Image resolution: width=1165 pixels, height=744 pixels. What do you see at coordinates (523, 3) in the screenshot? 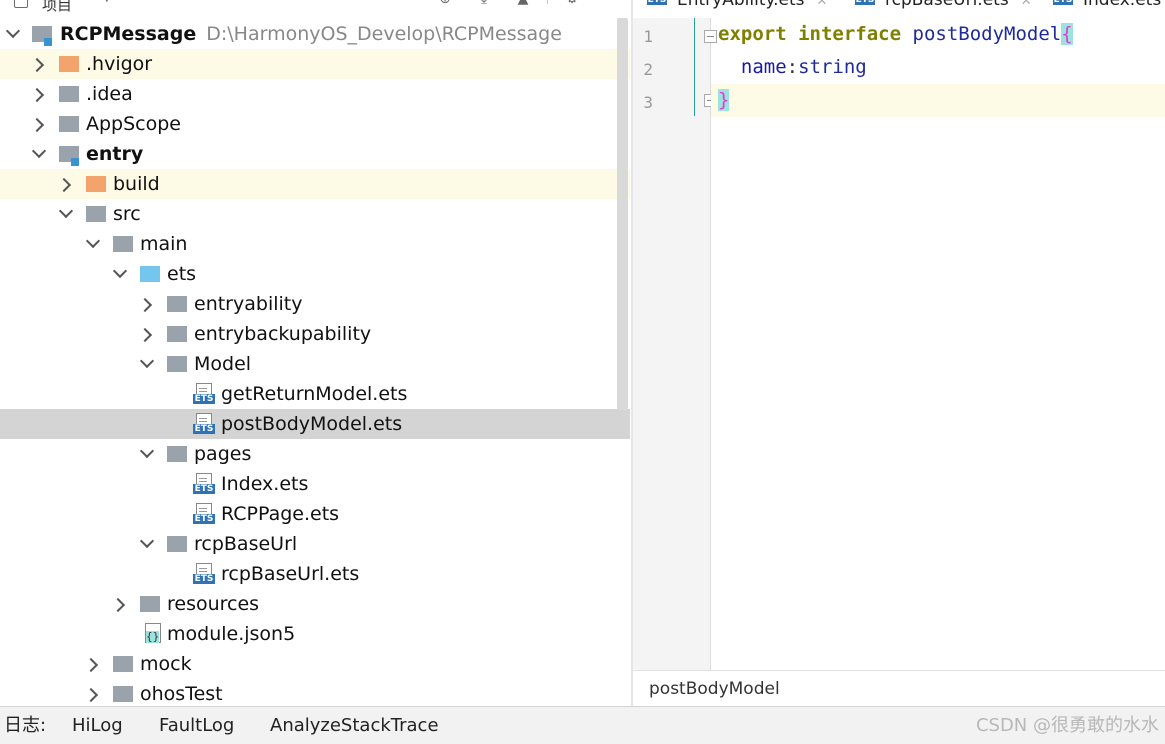
I see `expand-icon: ▲` at bounding box center [523, 3].